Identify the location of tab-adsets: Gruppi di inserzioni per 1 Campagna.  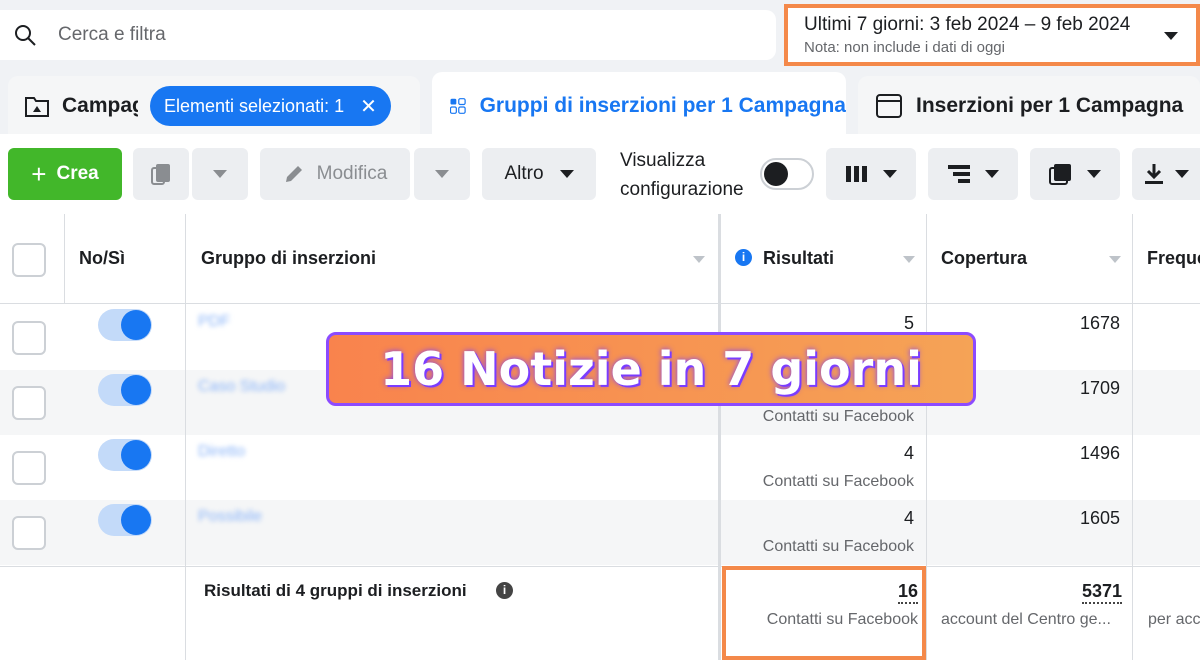
(639, 106).